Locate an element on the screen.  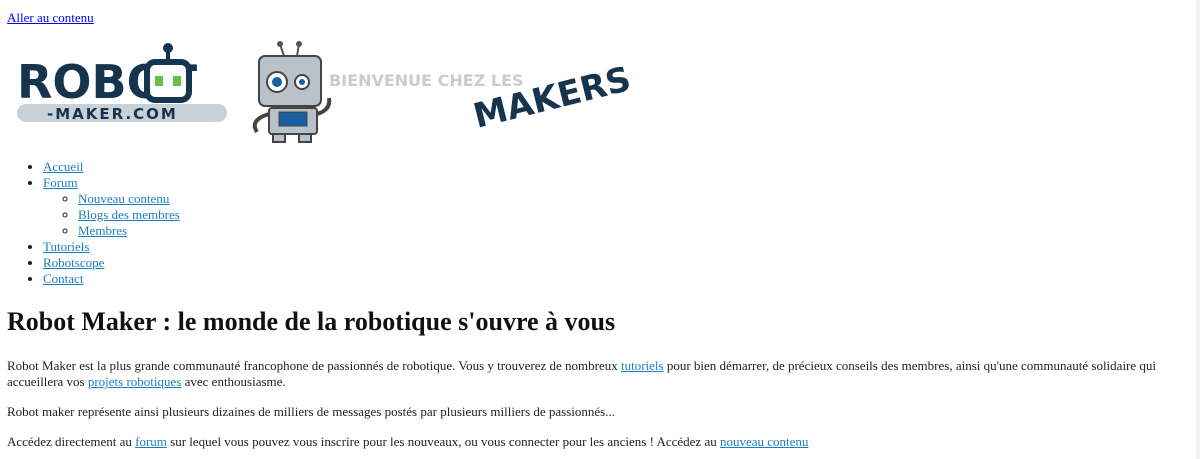
robot-maker-logo: ROBOT -MAKER.COM is located at coordinates (122, 83).